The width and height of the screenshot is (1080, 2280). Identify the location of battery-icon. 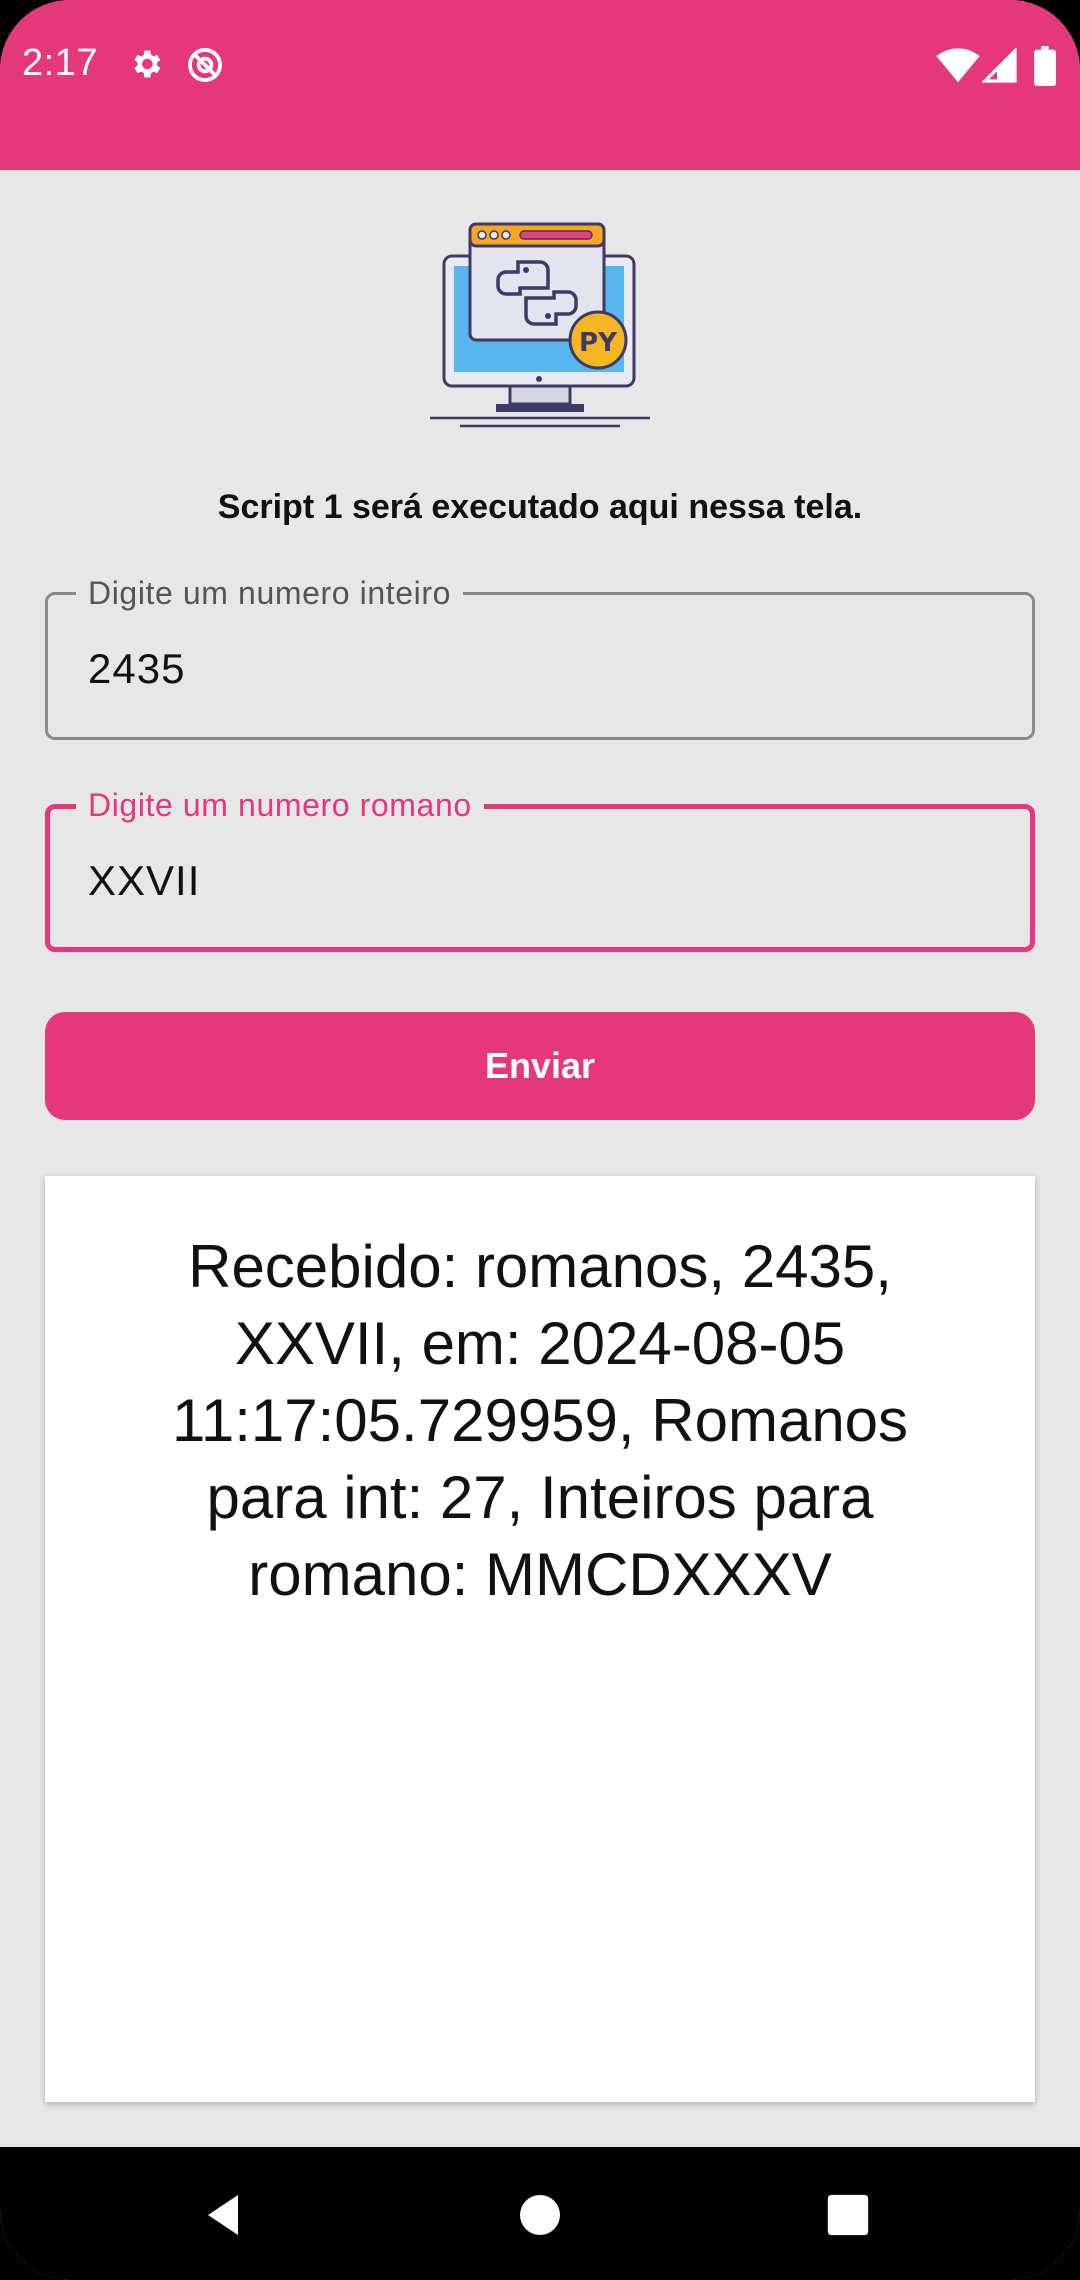
(1045, 68).